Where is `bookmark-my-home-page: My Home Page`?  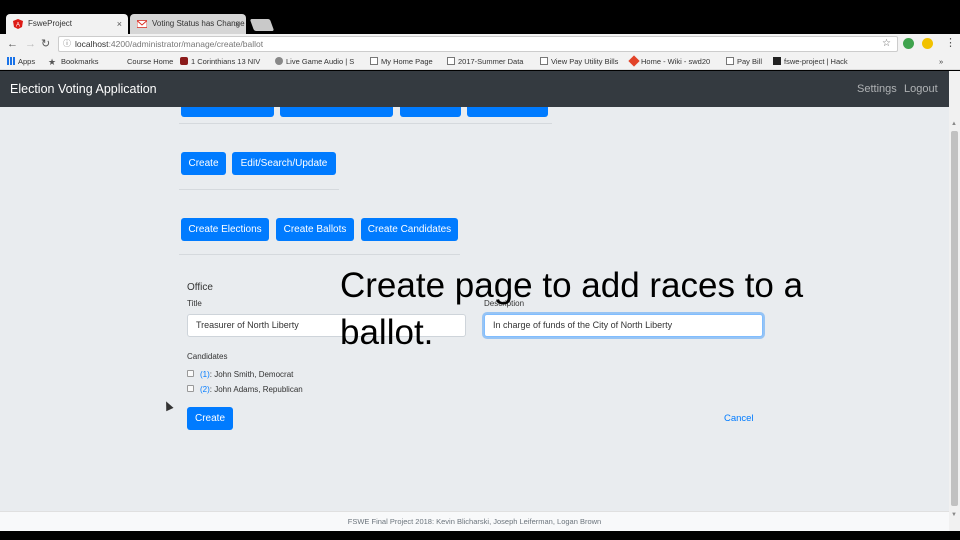 bookmark-my-home-page: My Home Page is located at coordinates (401, 62).